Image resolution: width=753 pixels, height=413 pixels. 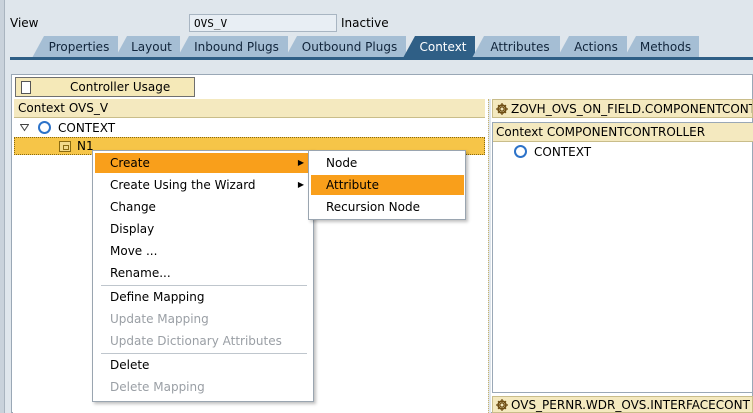 I want to click on tab-properties: Properties, so click(x=75, y=47).